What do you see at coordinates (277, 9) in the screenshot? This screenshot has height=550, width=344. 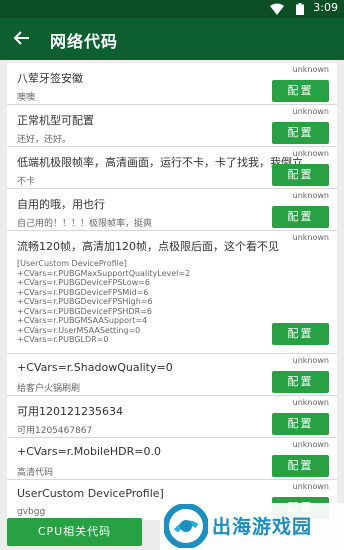 I see `wifi-icon` at bounding box center [277, 9].